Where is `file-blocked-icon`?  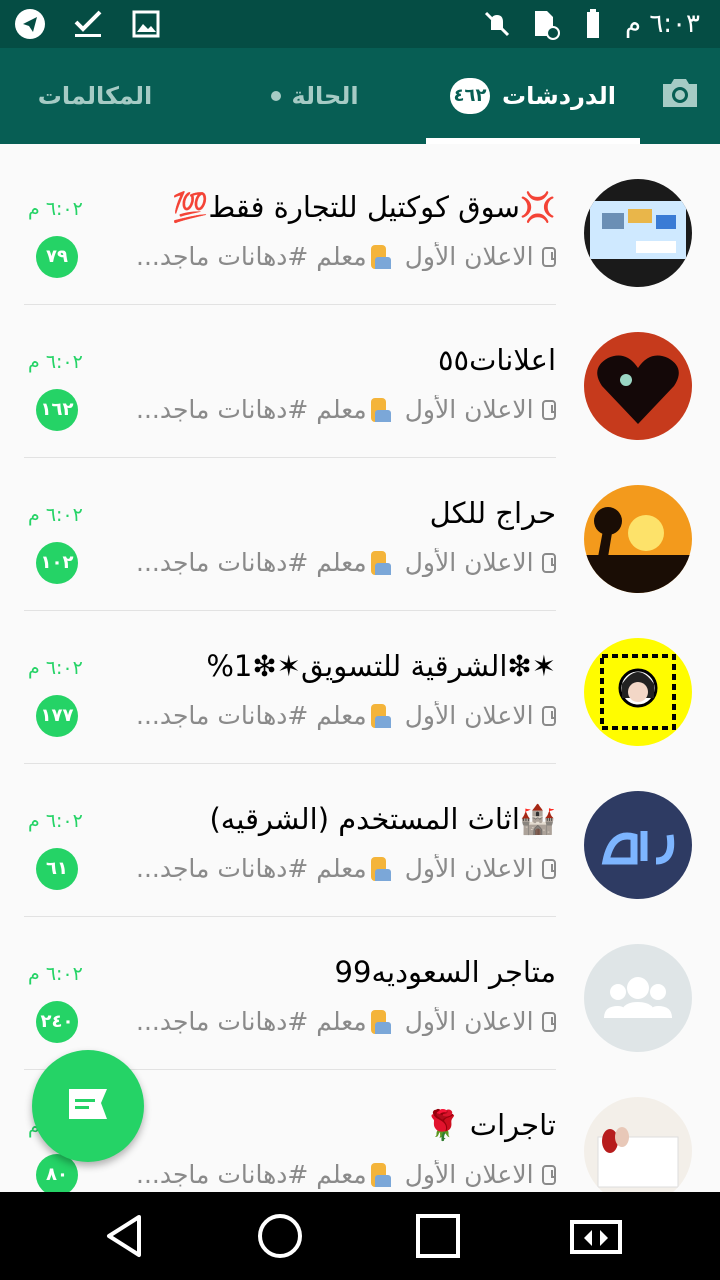
file-blocked-icon is located at coordinates (545, 24).